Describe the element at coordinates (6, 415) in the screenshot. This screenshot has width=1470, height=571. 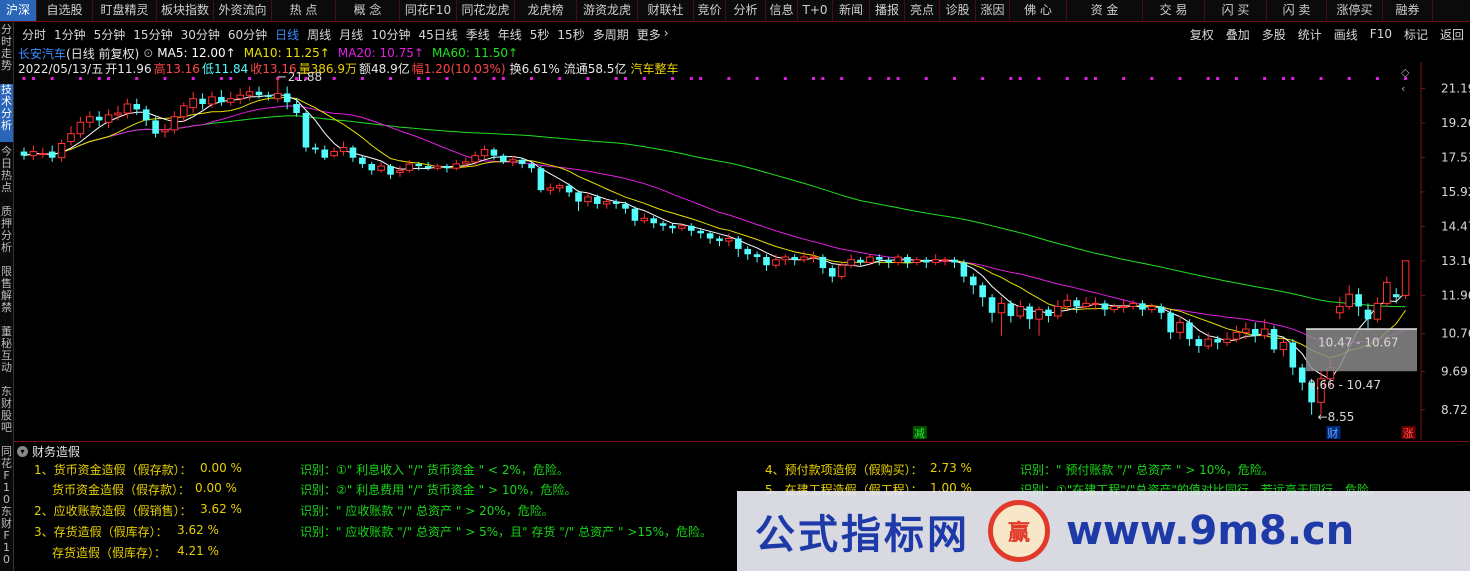
I see `left-tab-6: 东财股吧` at that location.